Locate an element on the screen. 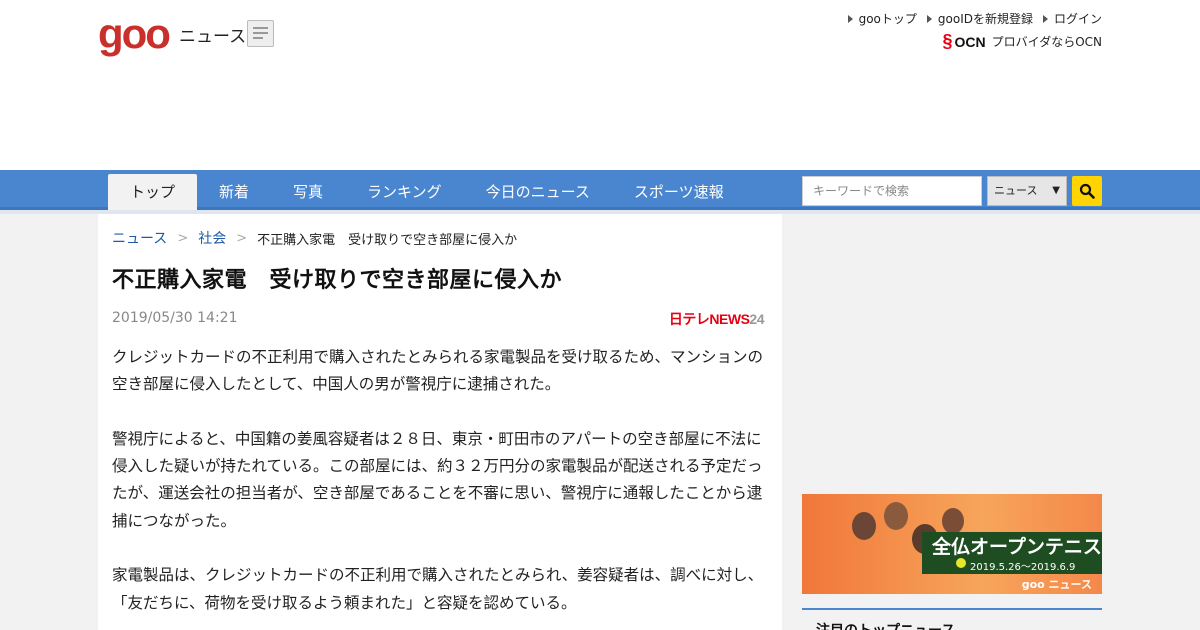  service-name: ニュース is located at coordinates (212, 34).